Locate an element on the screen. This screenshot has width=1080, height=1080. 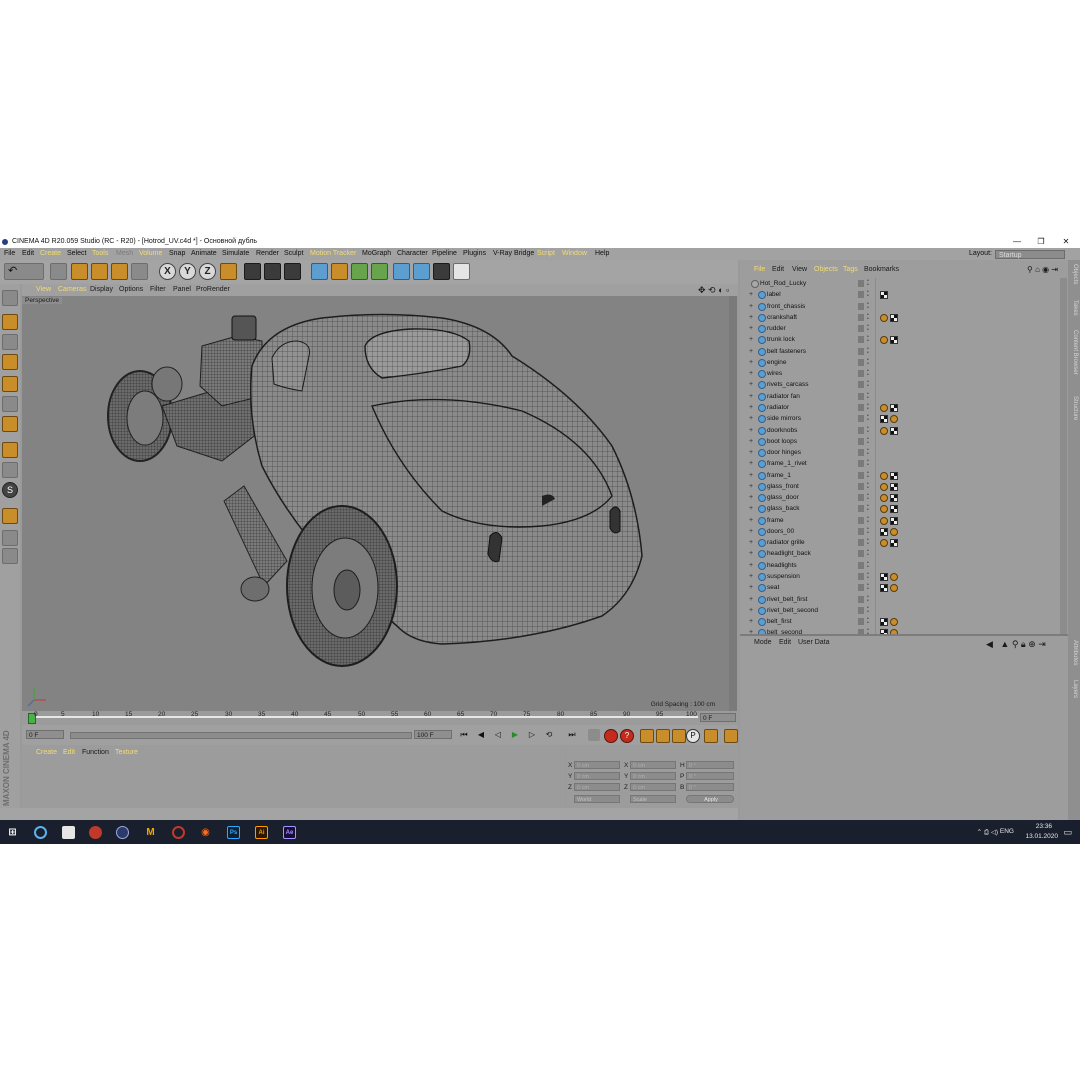
solo-icon: S is located at coordinates (10, 490).